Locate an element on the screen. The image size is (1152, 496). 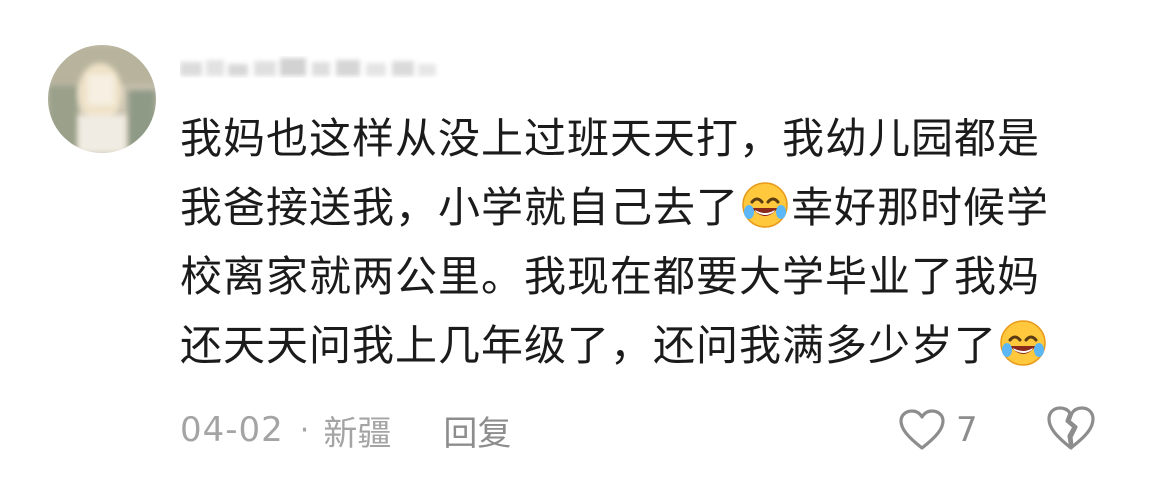
comment-line-2: 我爸接送我，小学就自己去了 幸好那时候学 is located at coordinates (640, 207).